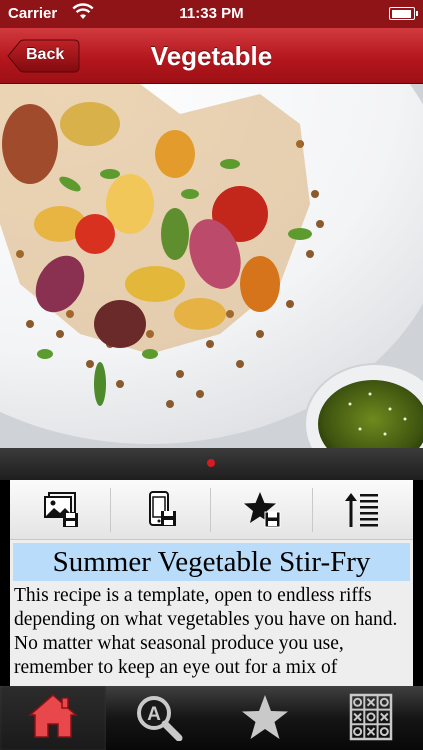 The image size is (423, 750). I want to click on search-icon: A, so click(160, 718).